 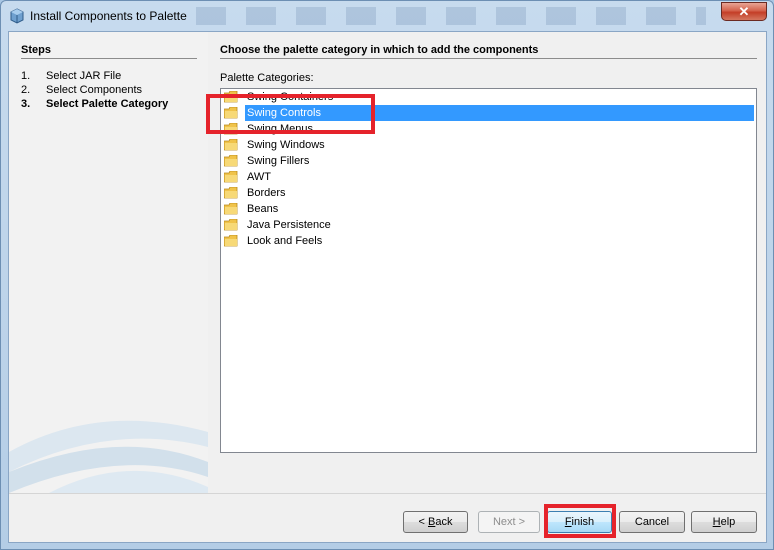 I want to click on app-cube-icon, so click(x=17, y=16).